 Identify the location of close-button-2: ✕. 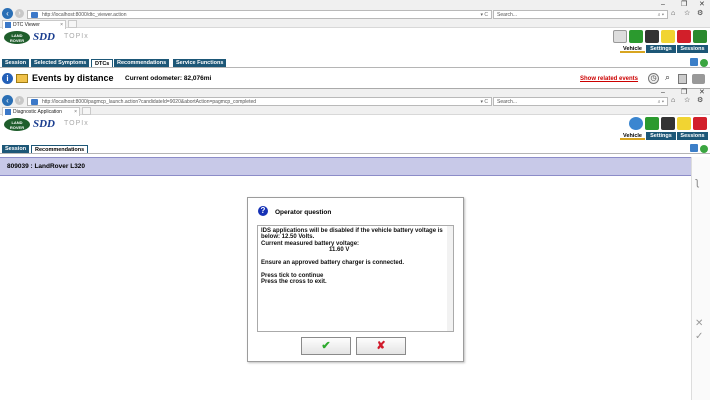
(702, 93).